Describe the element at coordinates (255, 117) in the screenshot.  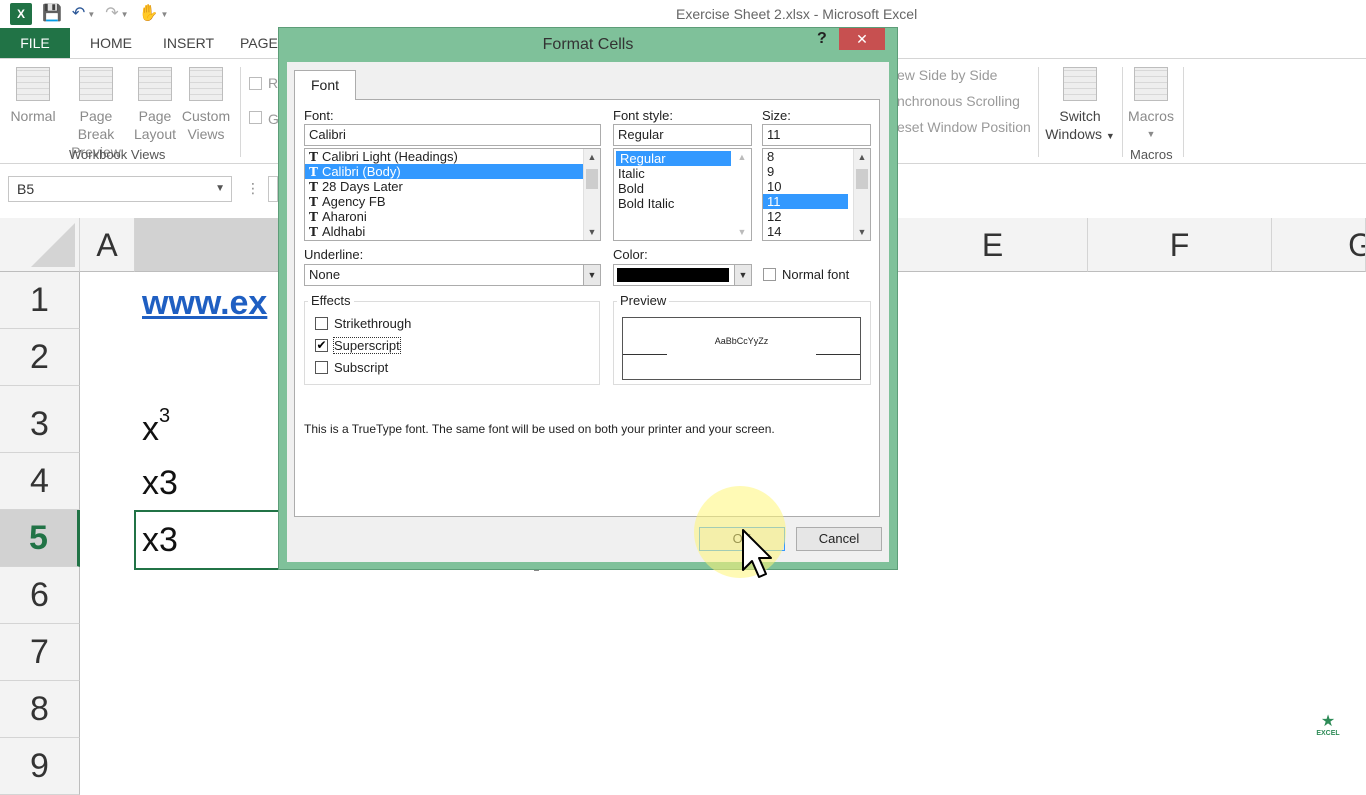
I see `gridlines-checkbox` at that location.